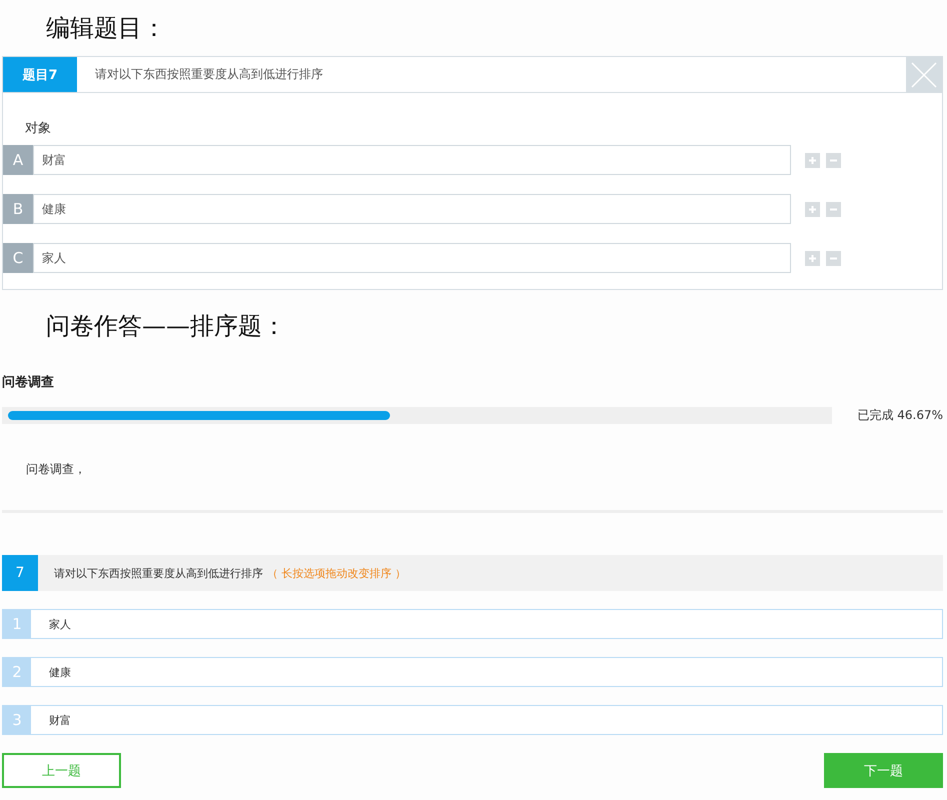 Image resolution: width=947 pixels, height=800 pixels. What do you see at coordinates (900, 415) in the screenshot?
I see `progress-reading: 已完成 46.67%` at bounding box center [900, 415].